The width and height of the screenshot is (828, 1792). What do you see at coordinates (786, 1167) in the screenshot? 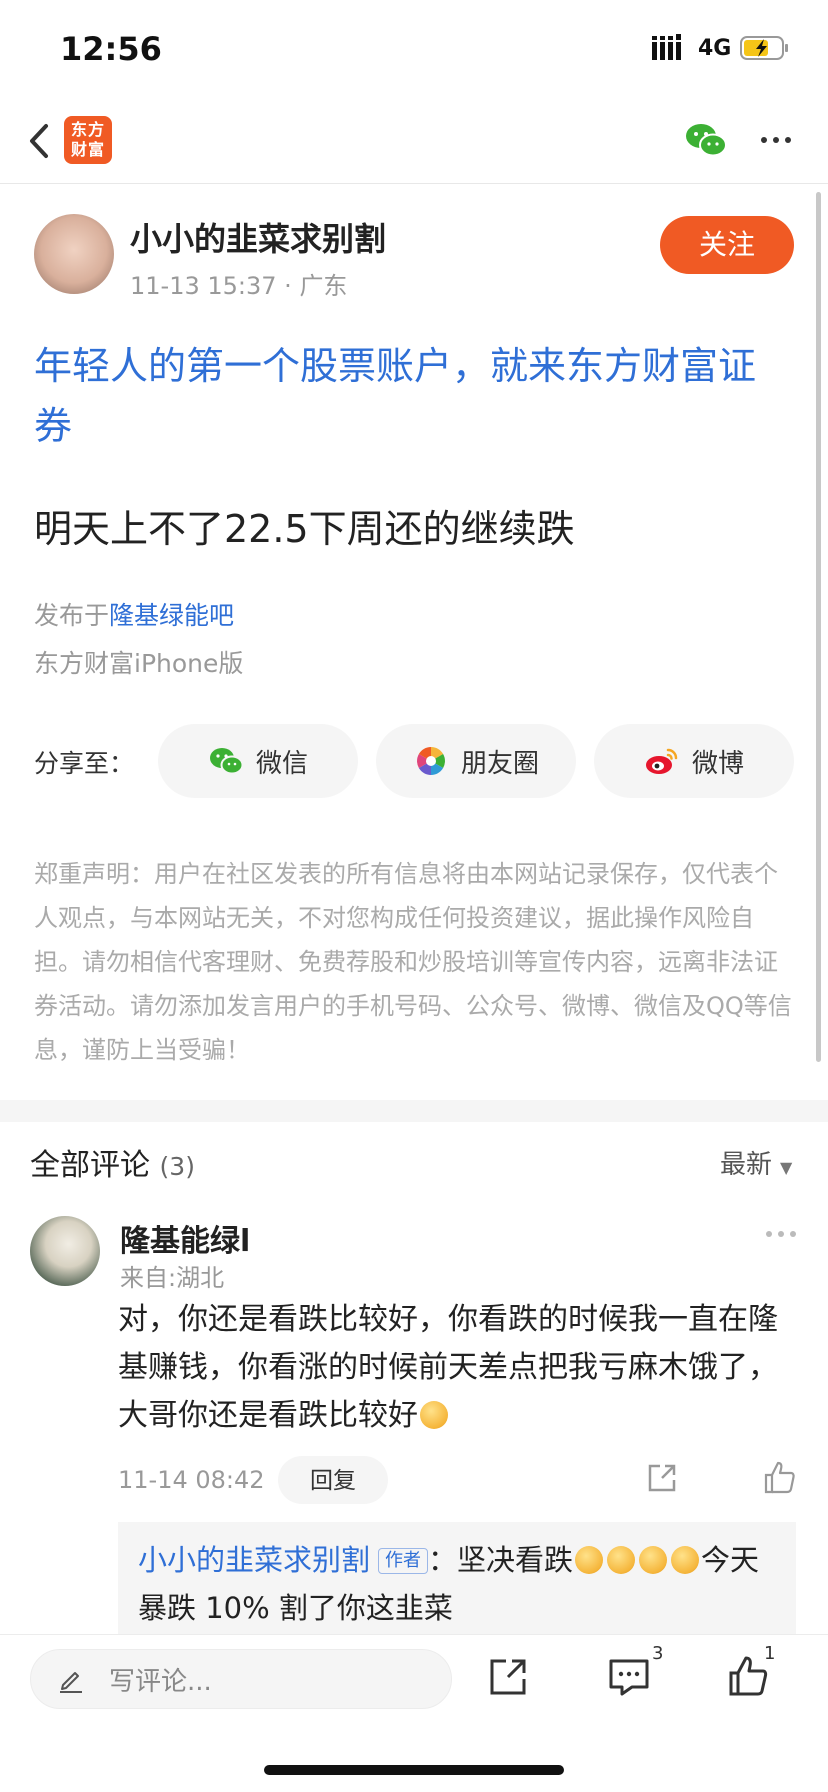
I see `caret-down-icon: ▼` at bounding box center [786, 1167].